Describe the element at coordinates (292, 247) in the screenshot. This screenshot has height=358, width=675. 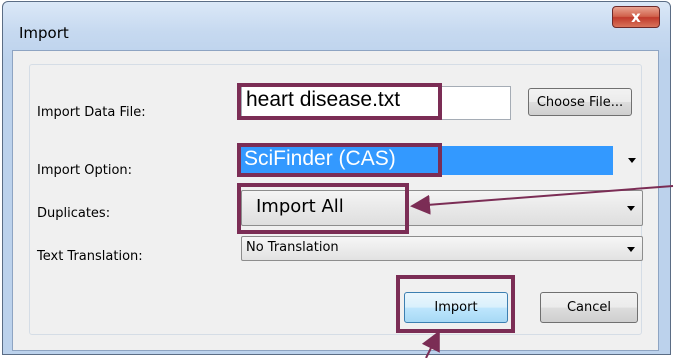
I see `text-translation-value: No Translation` at that location.